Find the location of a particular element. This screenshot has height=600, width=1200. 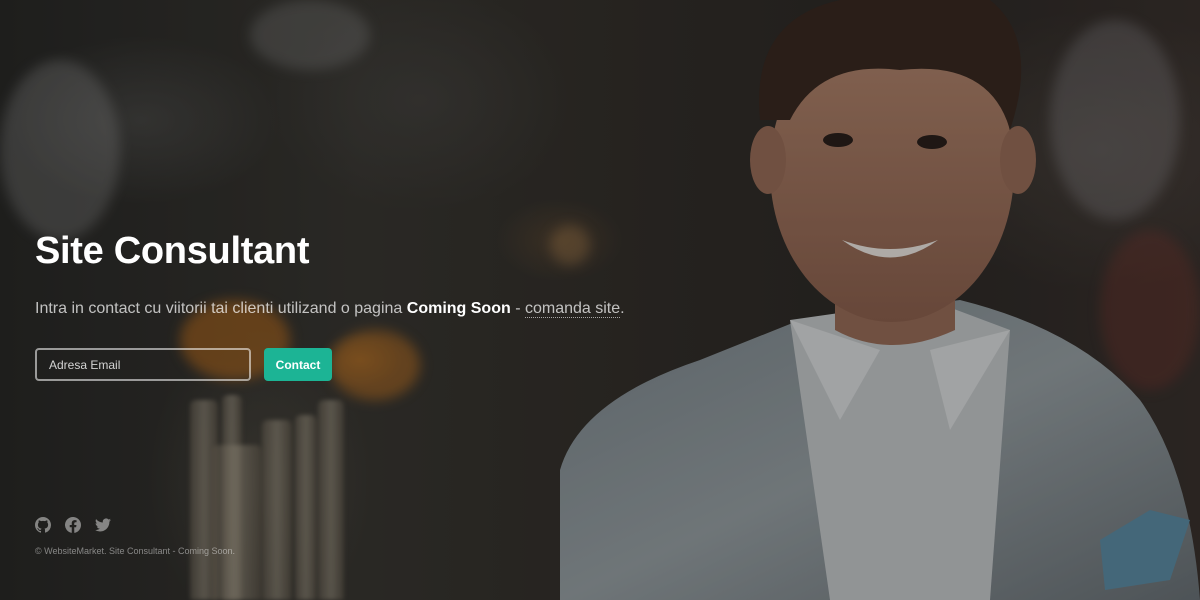

github-link is located at coordinates (43, 525).